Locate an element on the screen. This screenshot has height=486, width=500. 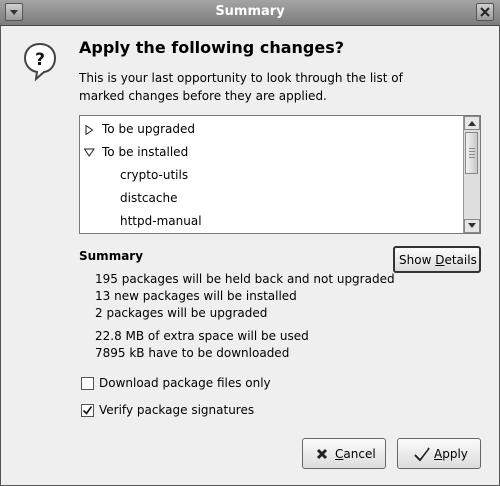
list-item: httpd-manual is located at coordinates (161, 221).